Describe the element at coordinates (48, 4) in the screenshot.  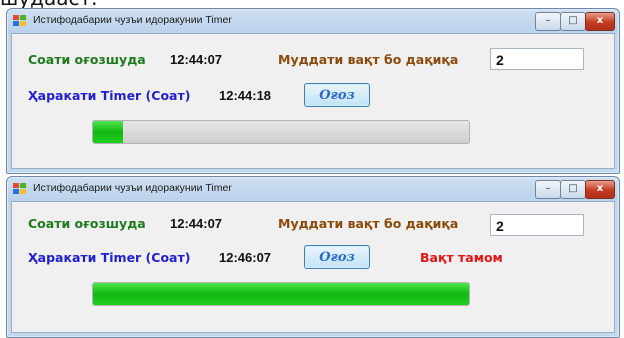
I see `top-caption: шудааст.` at that location.